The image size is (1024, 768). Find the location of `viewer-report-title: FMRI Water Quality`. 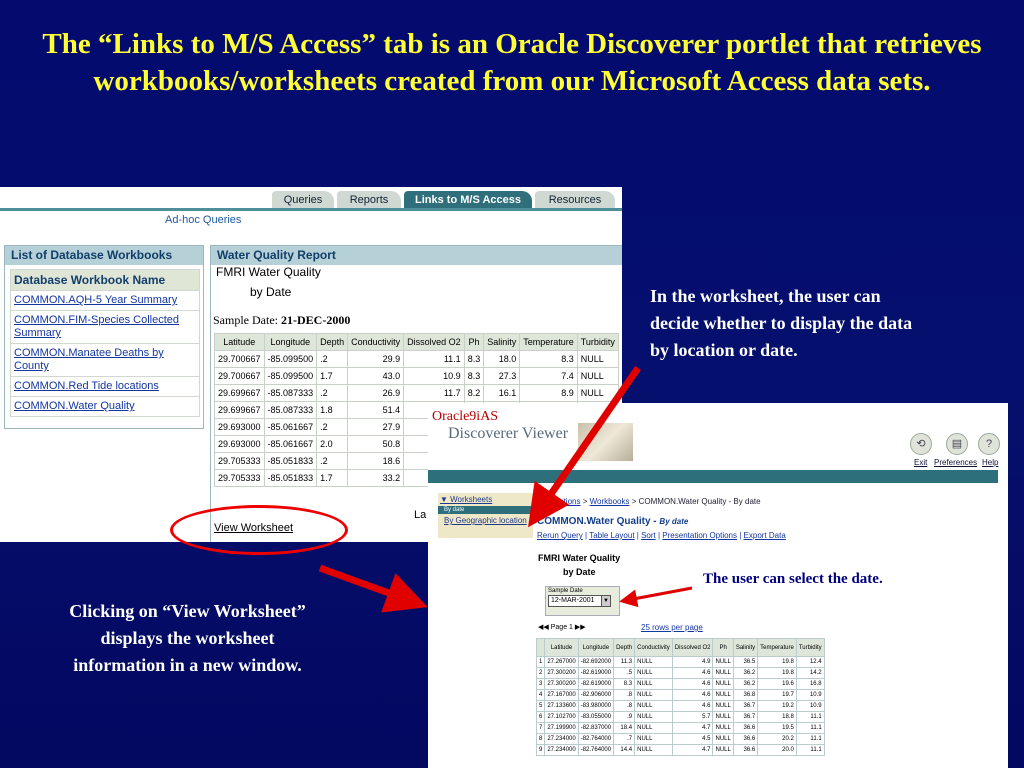

viewer-report-title: FMRI Water Quality is located at coordinates (579, 558).